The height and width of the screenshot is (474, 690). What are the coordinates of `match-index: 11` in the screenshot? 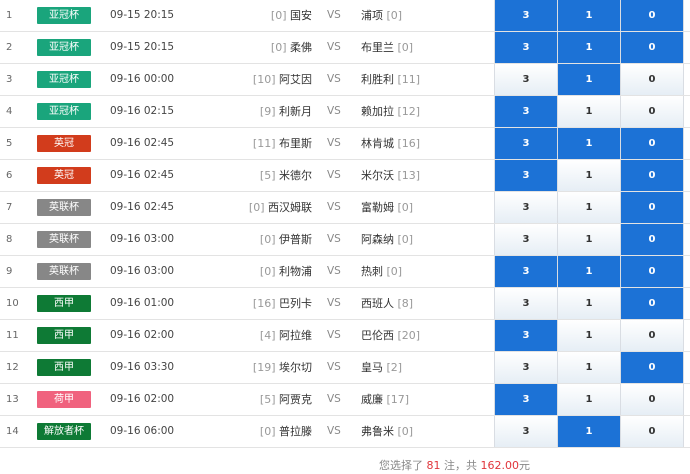 It's located at (12, 335).